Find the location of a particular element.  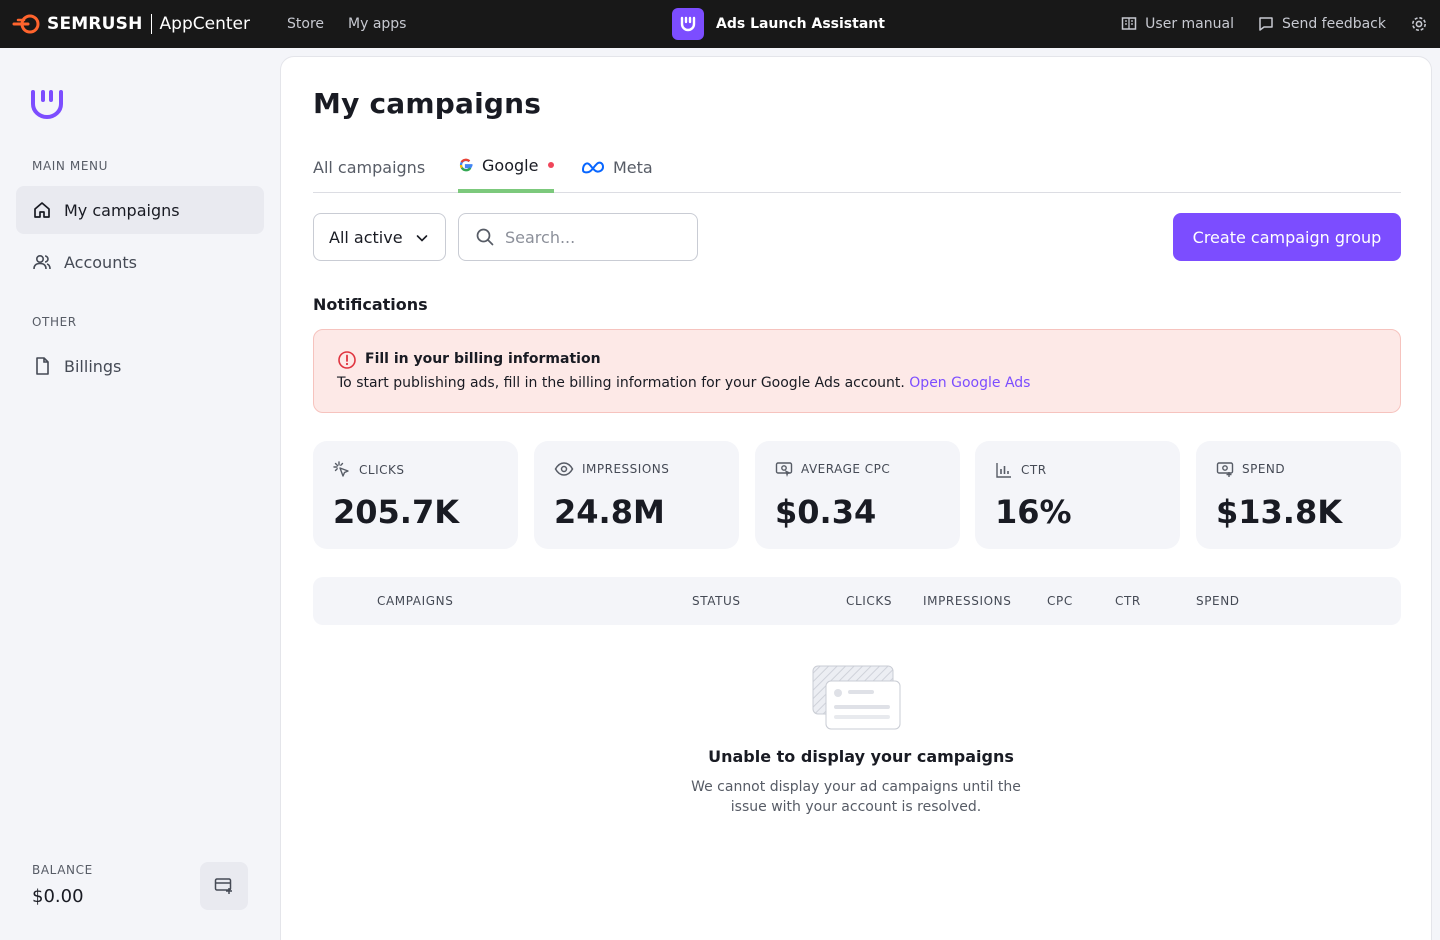

search-field is located at coordinates (578, 237).